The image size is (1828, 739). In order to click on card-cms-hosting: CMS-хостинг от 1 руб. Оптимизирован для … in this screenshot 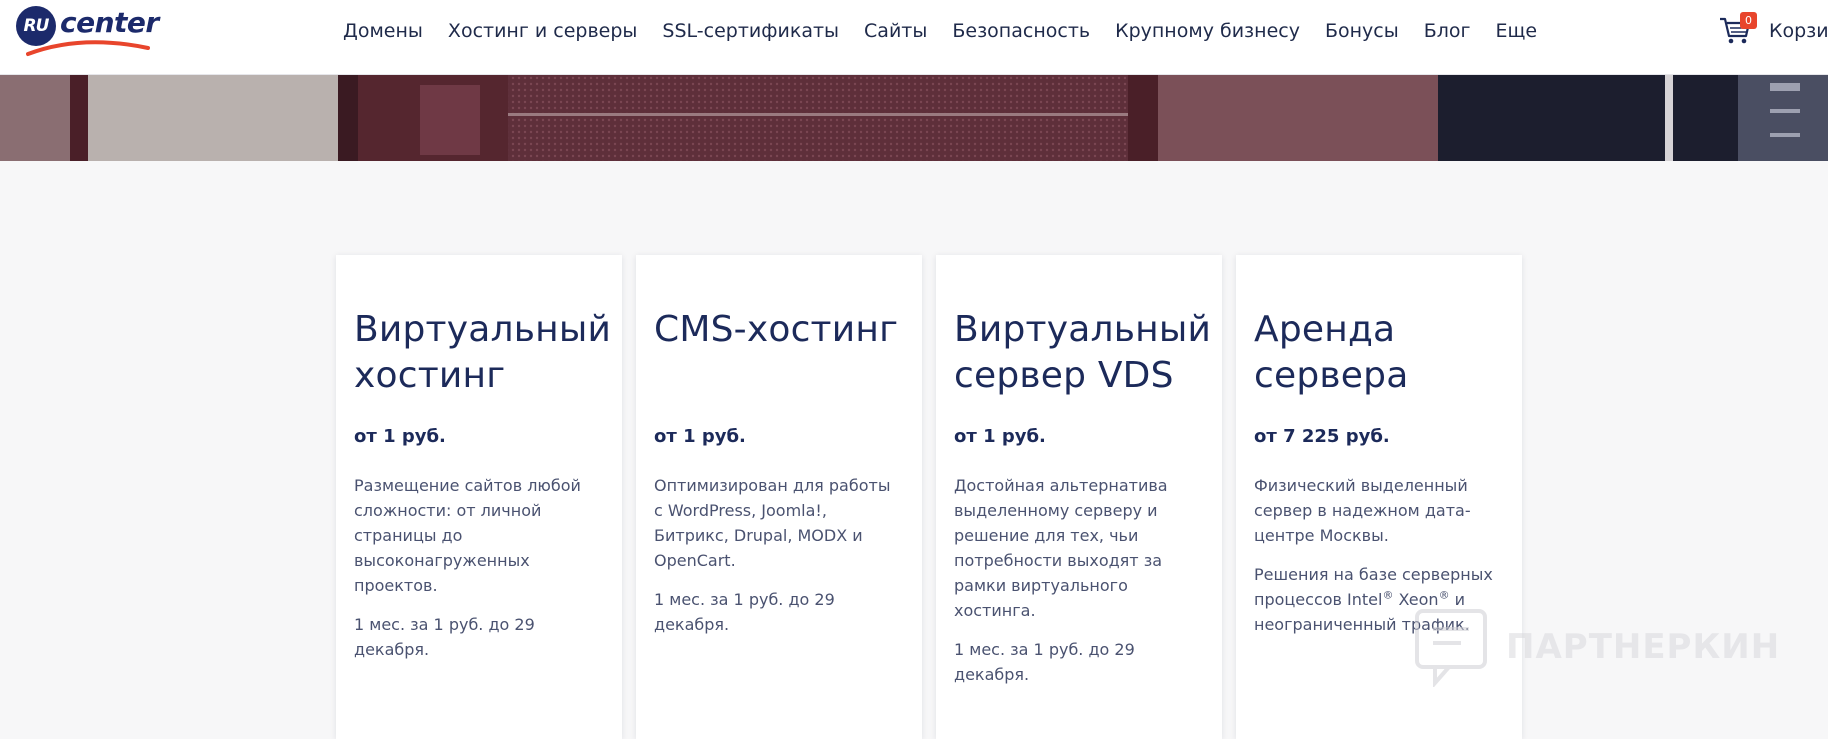, I will do `click(779, 497)`.